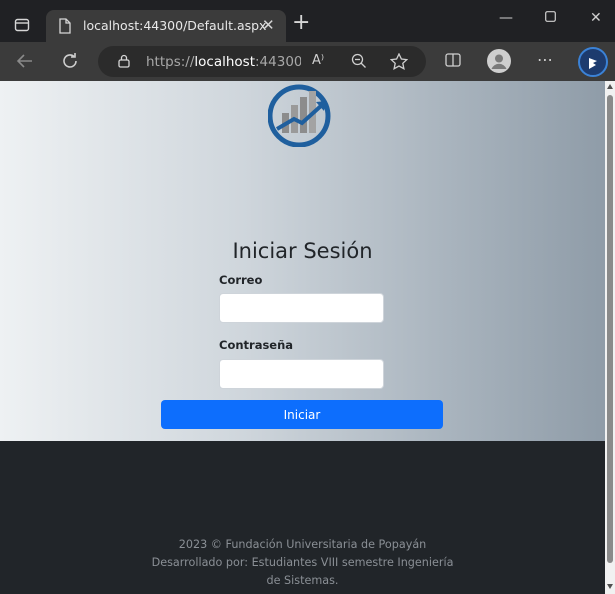  Describe the element at coordinates (302, 414) in the screenshot. I see `login-button: Iniciar` at that location.